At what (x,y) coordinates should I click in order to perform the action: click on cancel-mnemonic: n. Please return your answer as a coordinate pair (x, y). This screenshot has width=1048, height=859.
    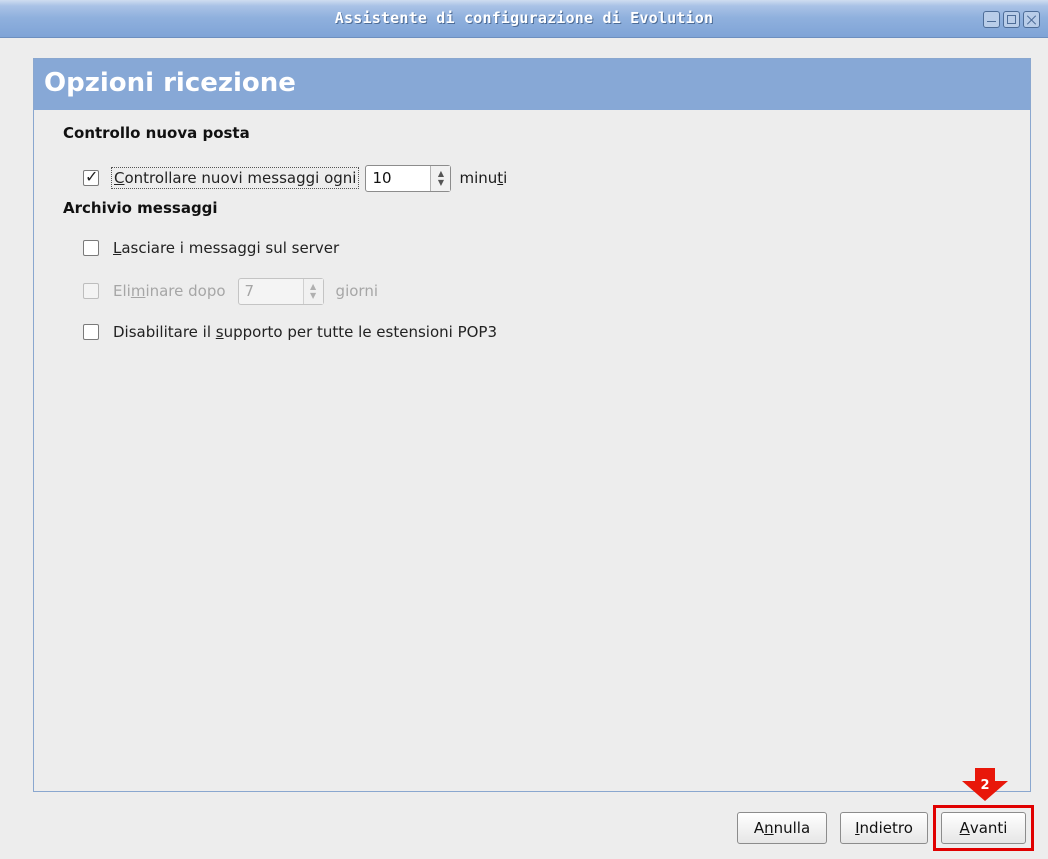
    Looking at the image, I should click on (769, 828).